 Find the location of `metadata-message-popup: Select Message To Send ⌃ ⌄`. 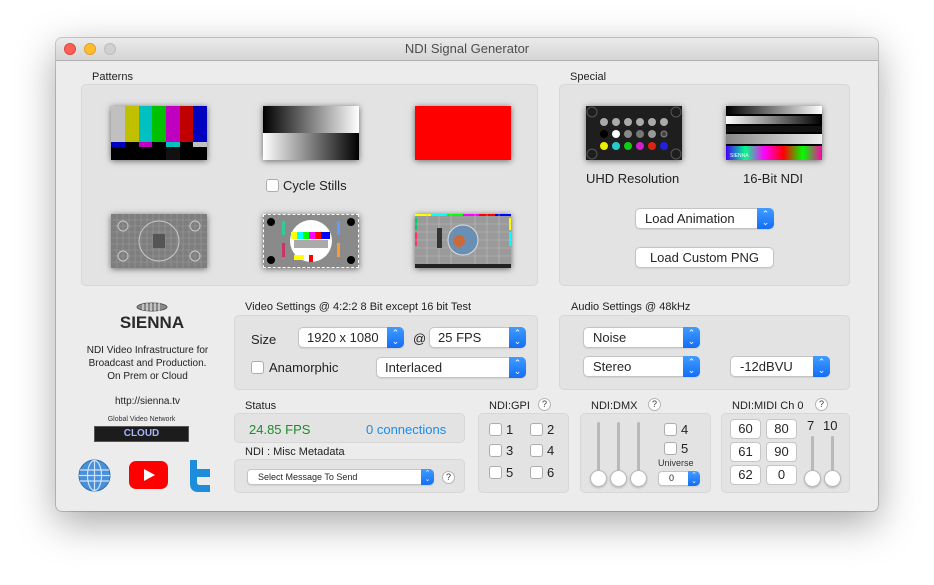

metadata-message-popup: Select Message To Send ⌃ ⌄ is located at coordinates (340, 477).